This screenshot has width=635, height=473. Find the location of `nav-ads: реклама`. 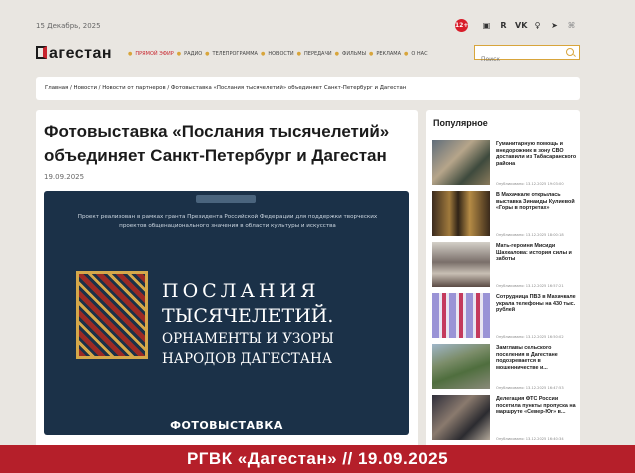

nav-ads: реклама is located at coordinates (388, 54).